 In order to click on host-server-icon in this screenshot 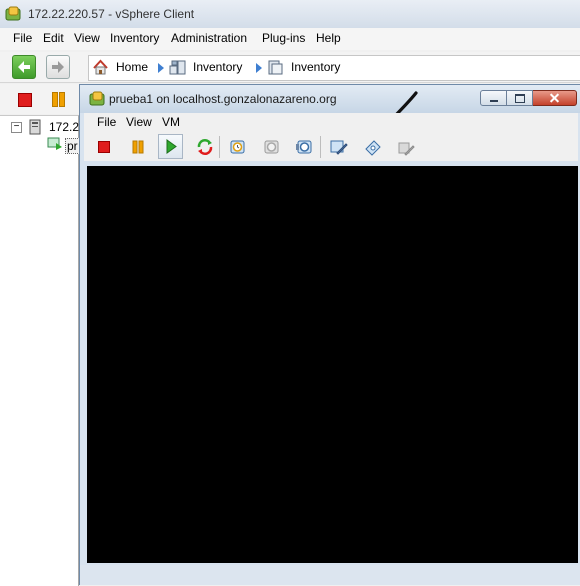, I will do `click(35, 127)`.